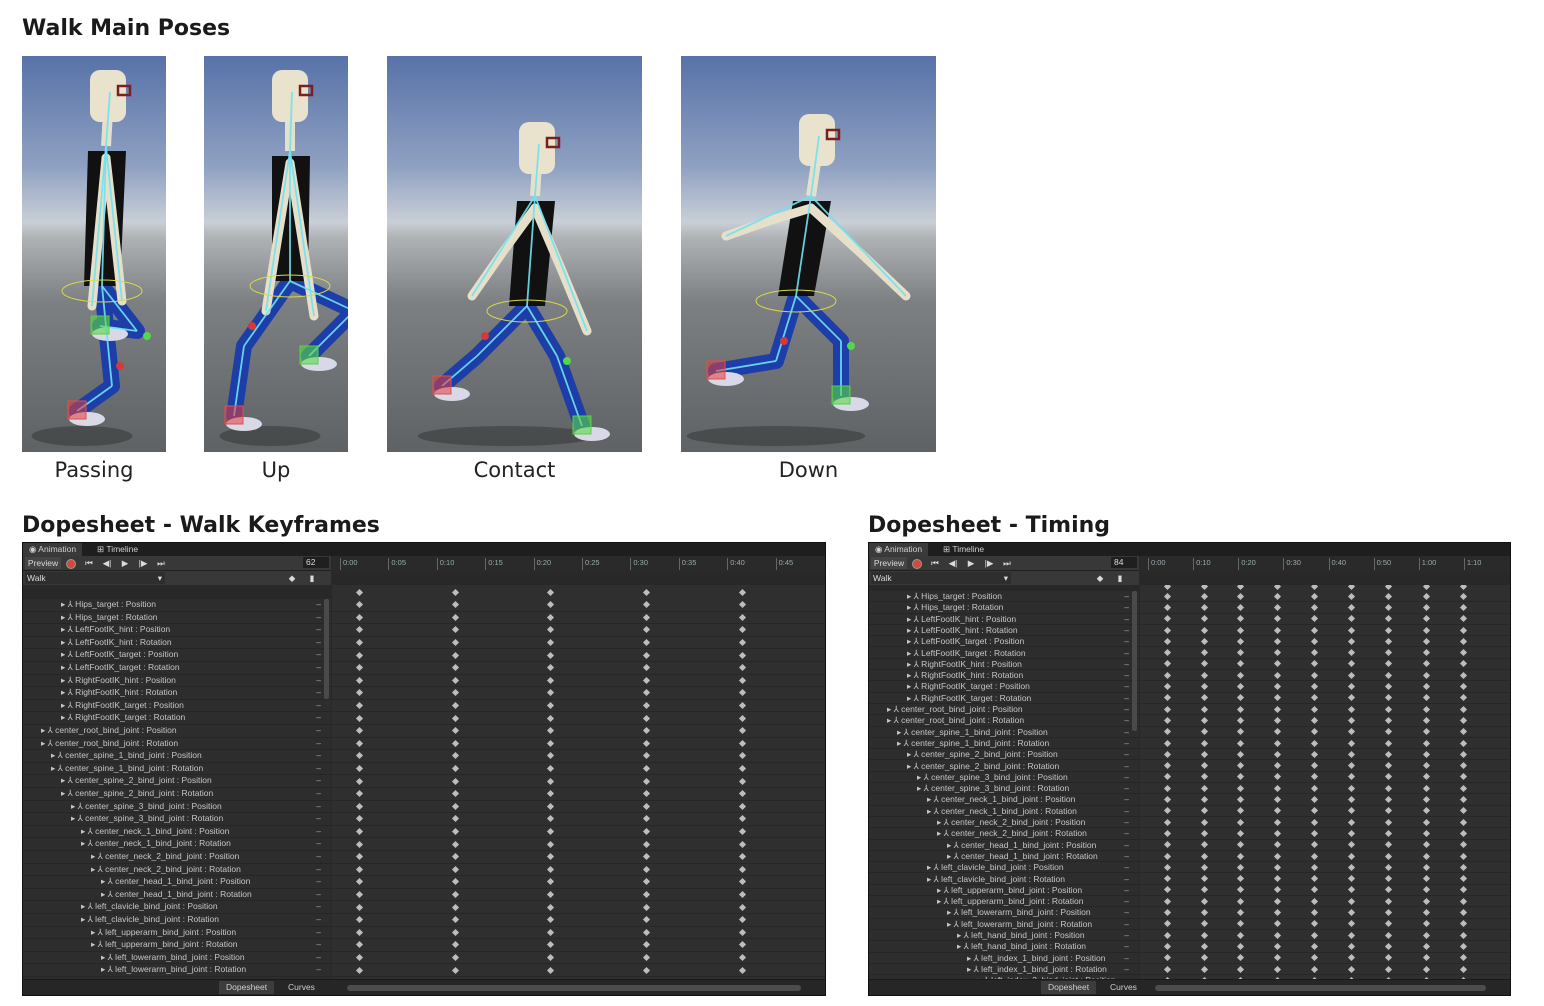 This screenshot has height=1006, width=1544. What do you see at coordinates (177, 668) in the screenshot?
I see `property-row: ▸ ⅄ LeftFootIK_target : Rotation –` at bounding box center [177, 668].